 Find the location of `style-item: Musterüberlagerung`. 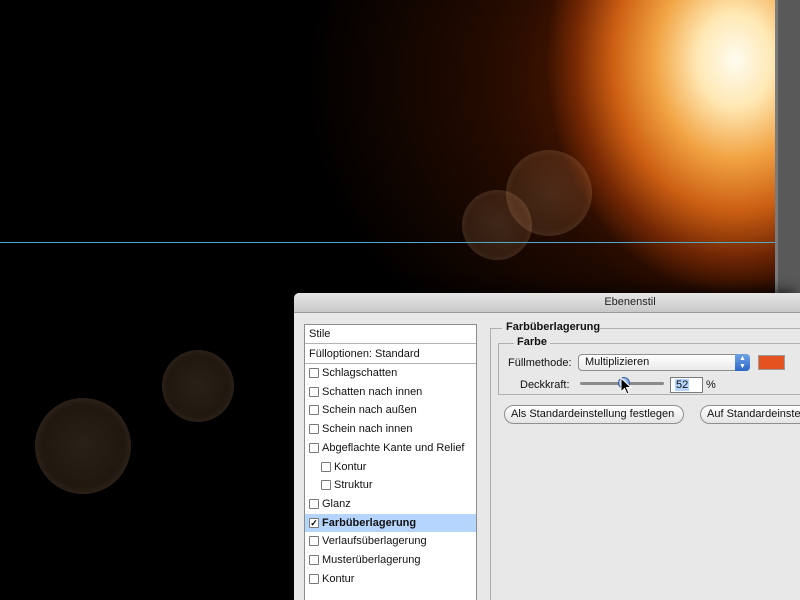

style-item: Musterüberlagerung is located at coordinates (390, 560).